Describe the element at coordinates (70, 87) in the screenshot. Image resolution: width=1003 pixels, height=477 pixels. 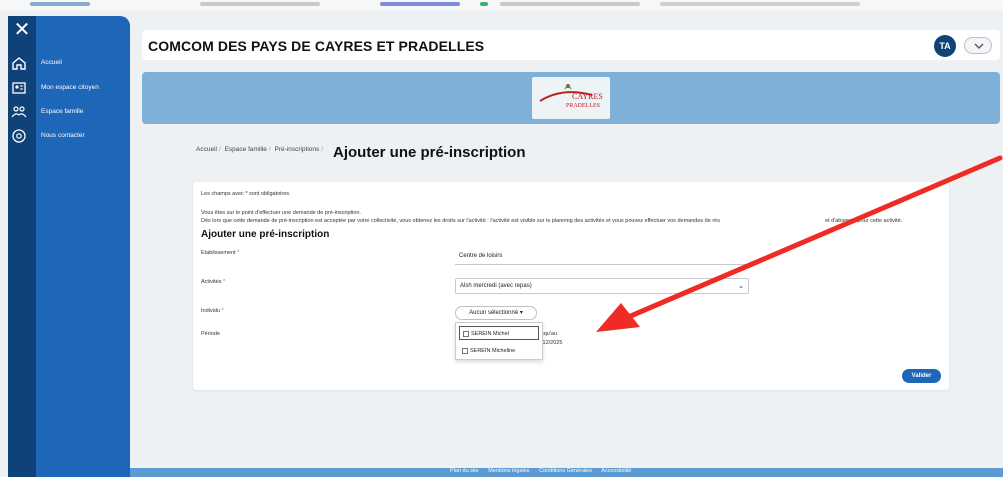
I see `sidebar-item-label: Mon espace citoyen` at that location.